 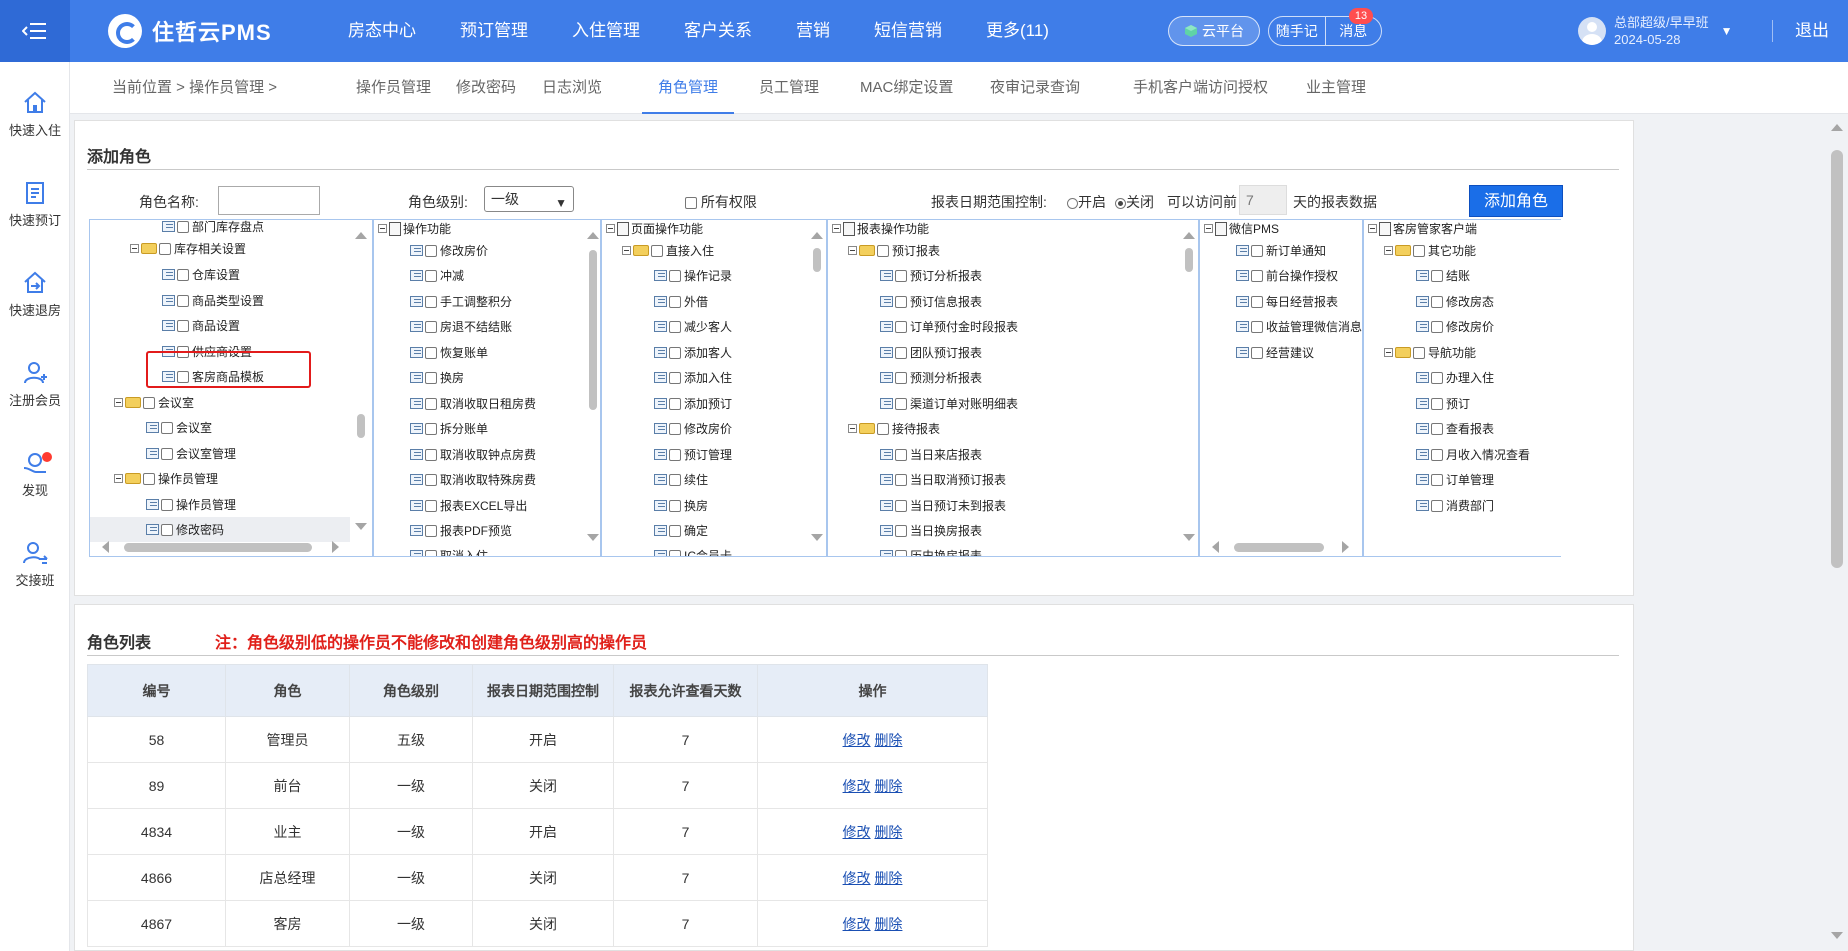 I want to click on tree-node: 操作记录, so click(x=693, y=275).